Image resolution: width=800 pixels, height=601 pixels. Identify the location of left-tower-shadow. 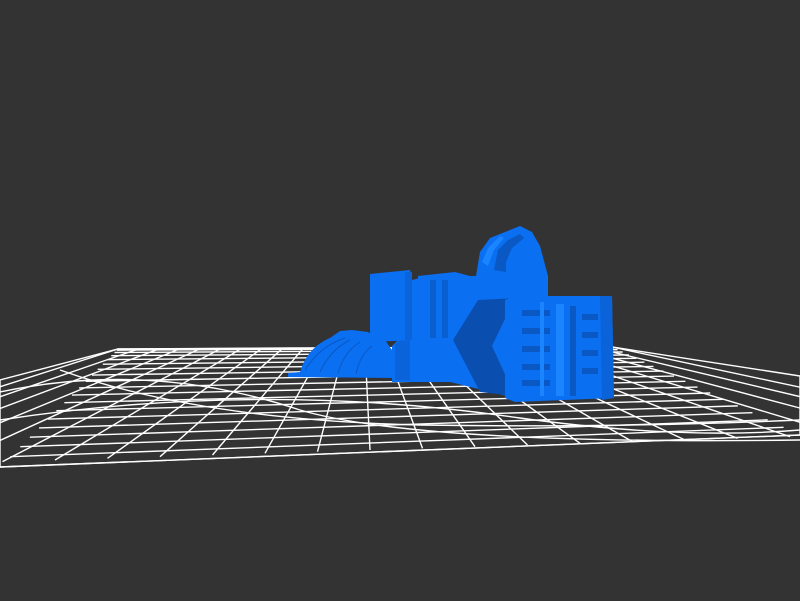
(408, 306).